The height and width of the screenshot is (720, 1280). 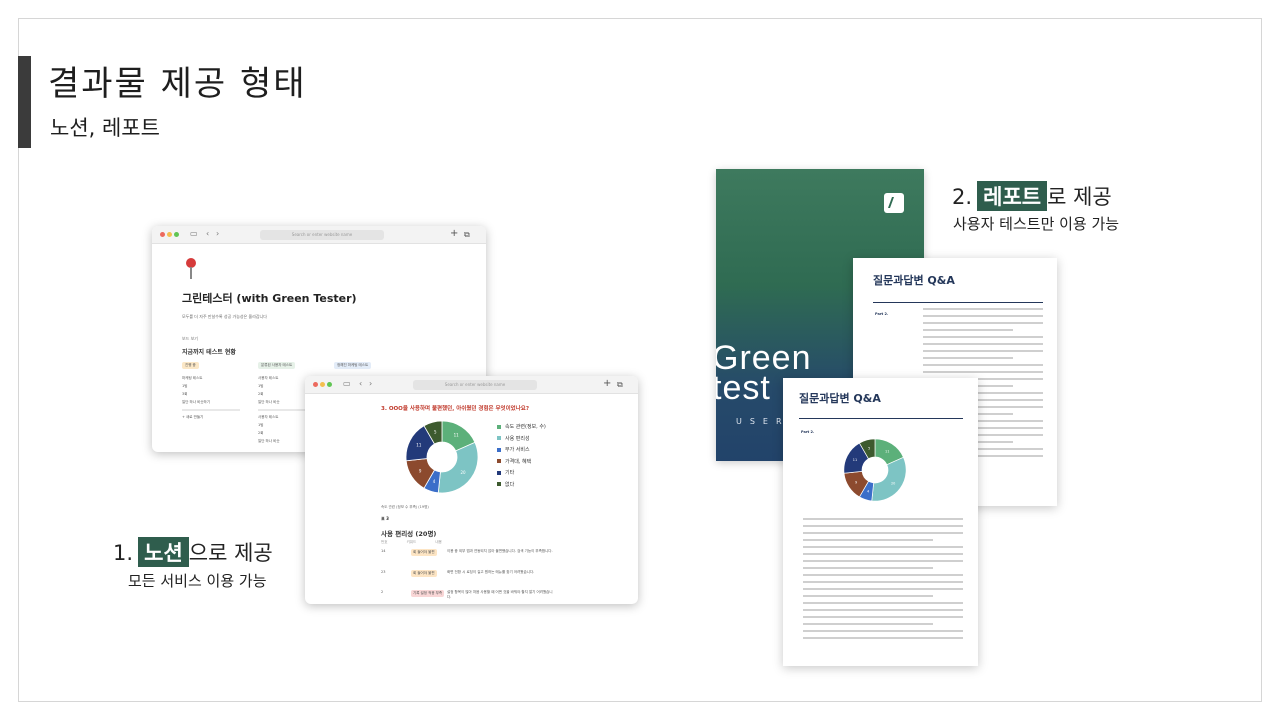 I want to click on divider, so click(x=958, y=302).